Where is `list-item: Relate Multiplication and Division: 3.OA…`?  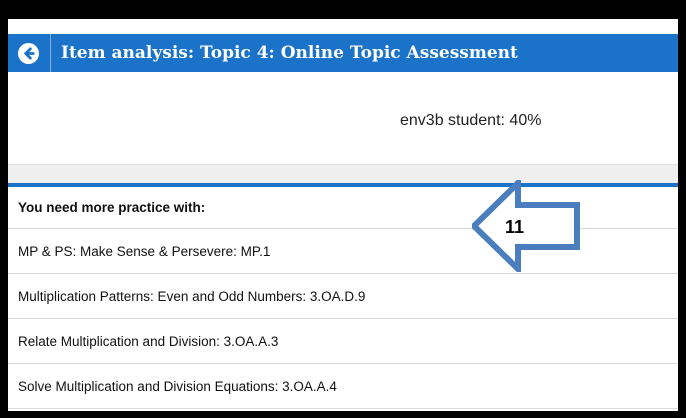 list-item: Relate Multiplication and Division: 3.OA… is located at coordinates (343, 341).